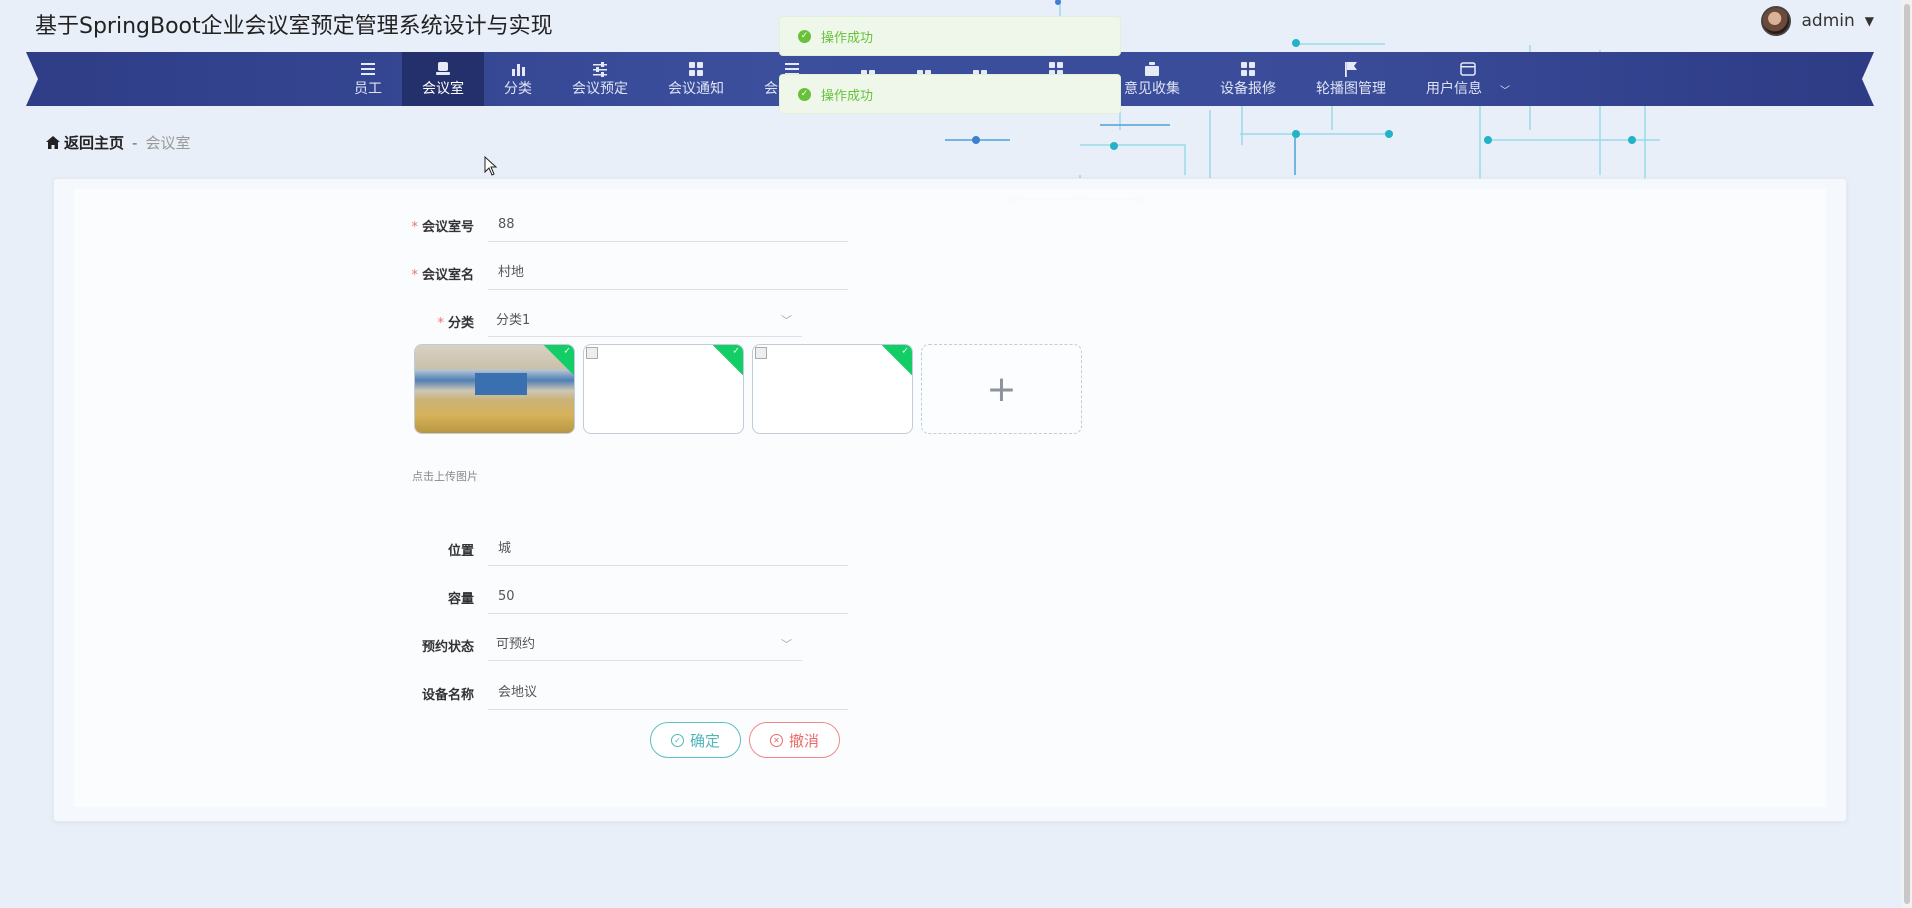 The image size is (1912, 908). Describe the element at coordinates (518, 79) in the screenshot. I see `nav-item-2: 分类` at that location.